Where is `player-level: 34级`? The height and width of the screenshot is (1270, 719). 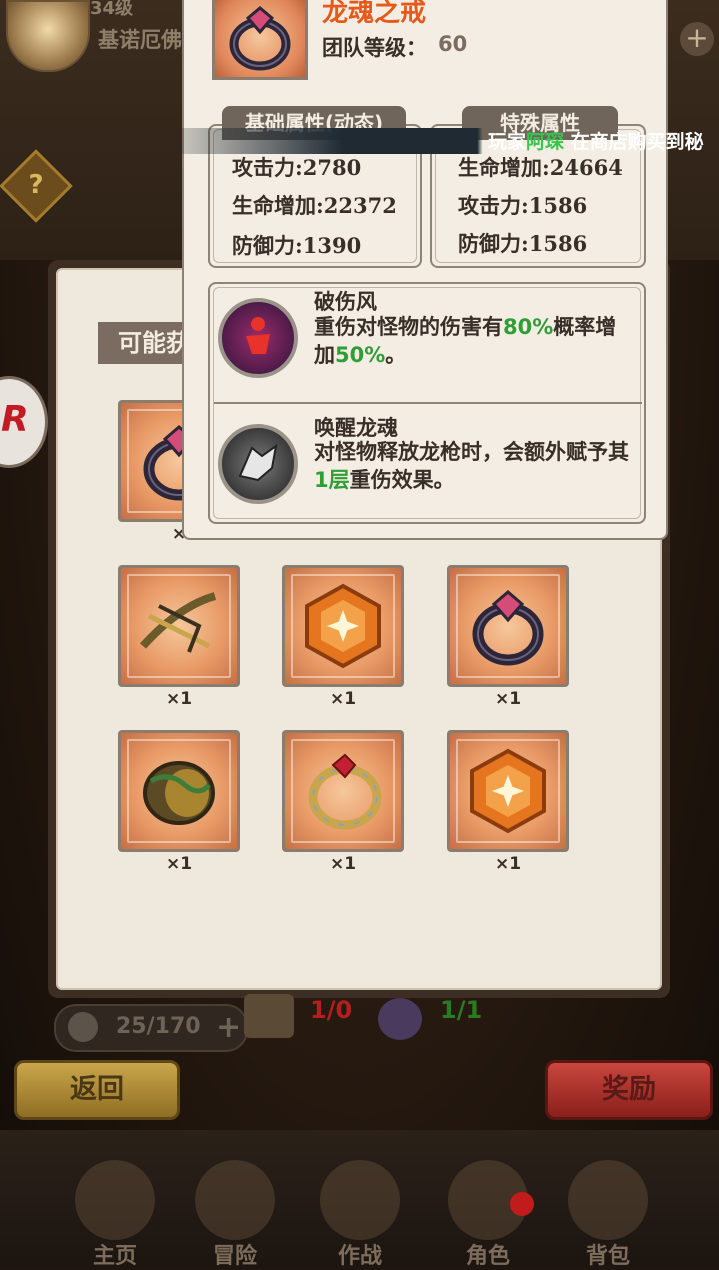
player-level: 34级 is located at coordinates (112, 9).